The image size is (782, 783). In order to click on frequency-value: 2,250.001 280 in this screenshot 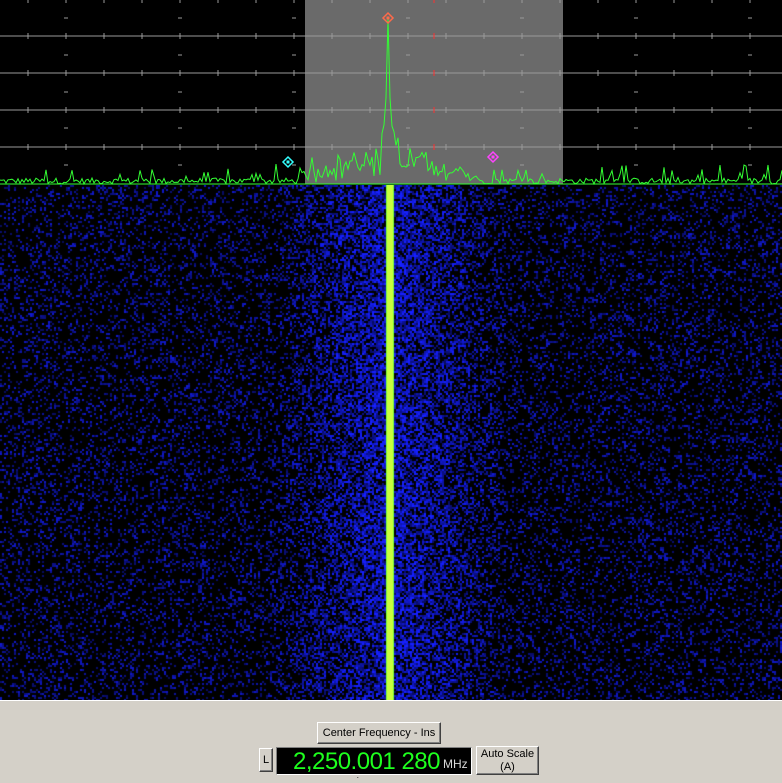, I will do `click(366, 761)`.